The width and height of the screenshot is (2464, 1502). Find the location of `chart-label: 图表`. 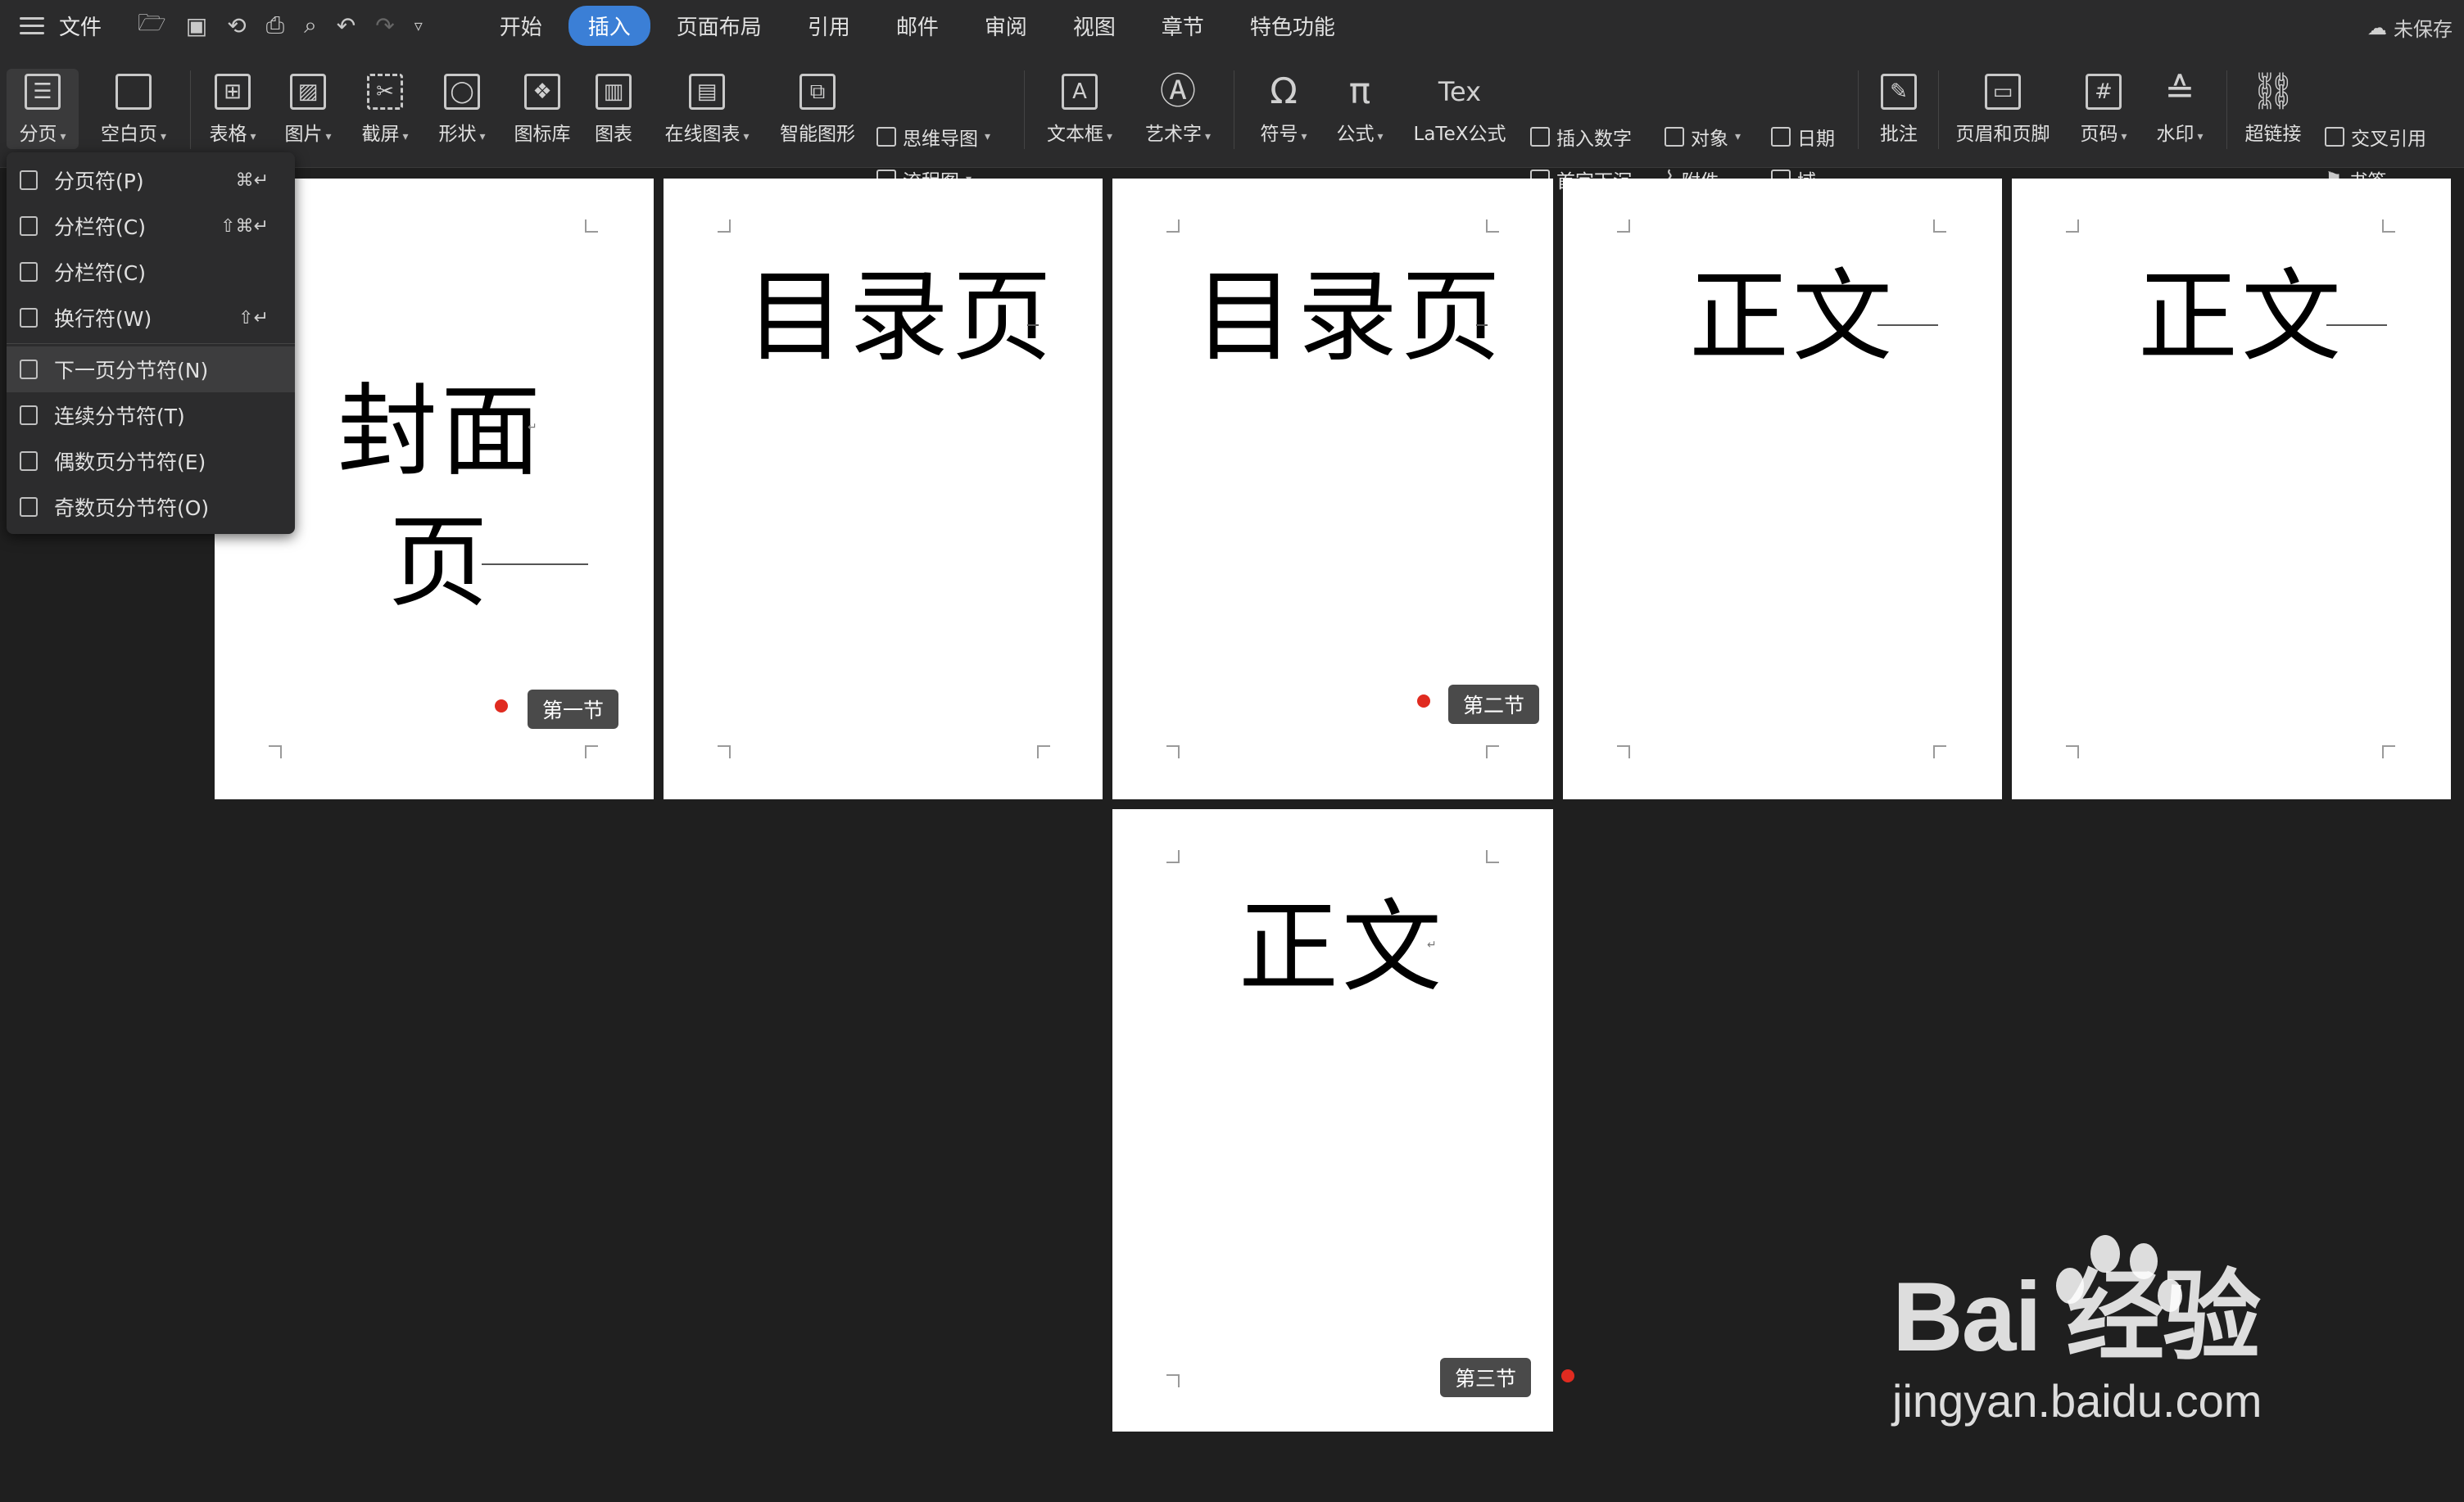

chart-label: 图表 is located at coordinates (613, 134).